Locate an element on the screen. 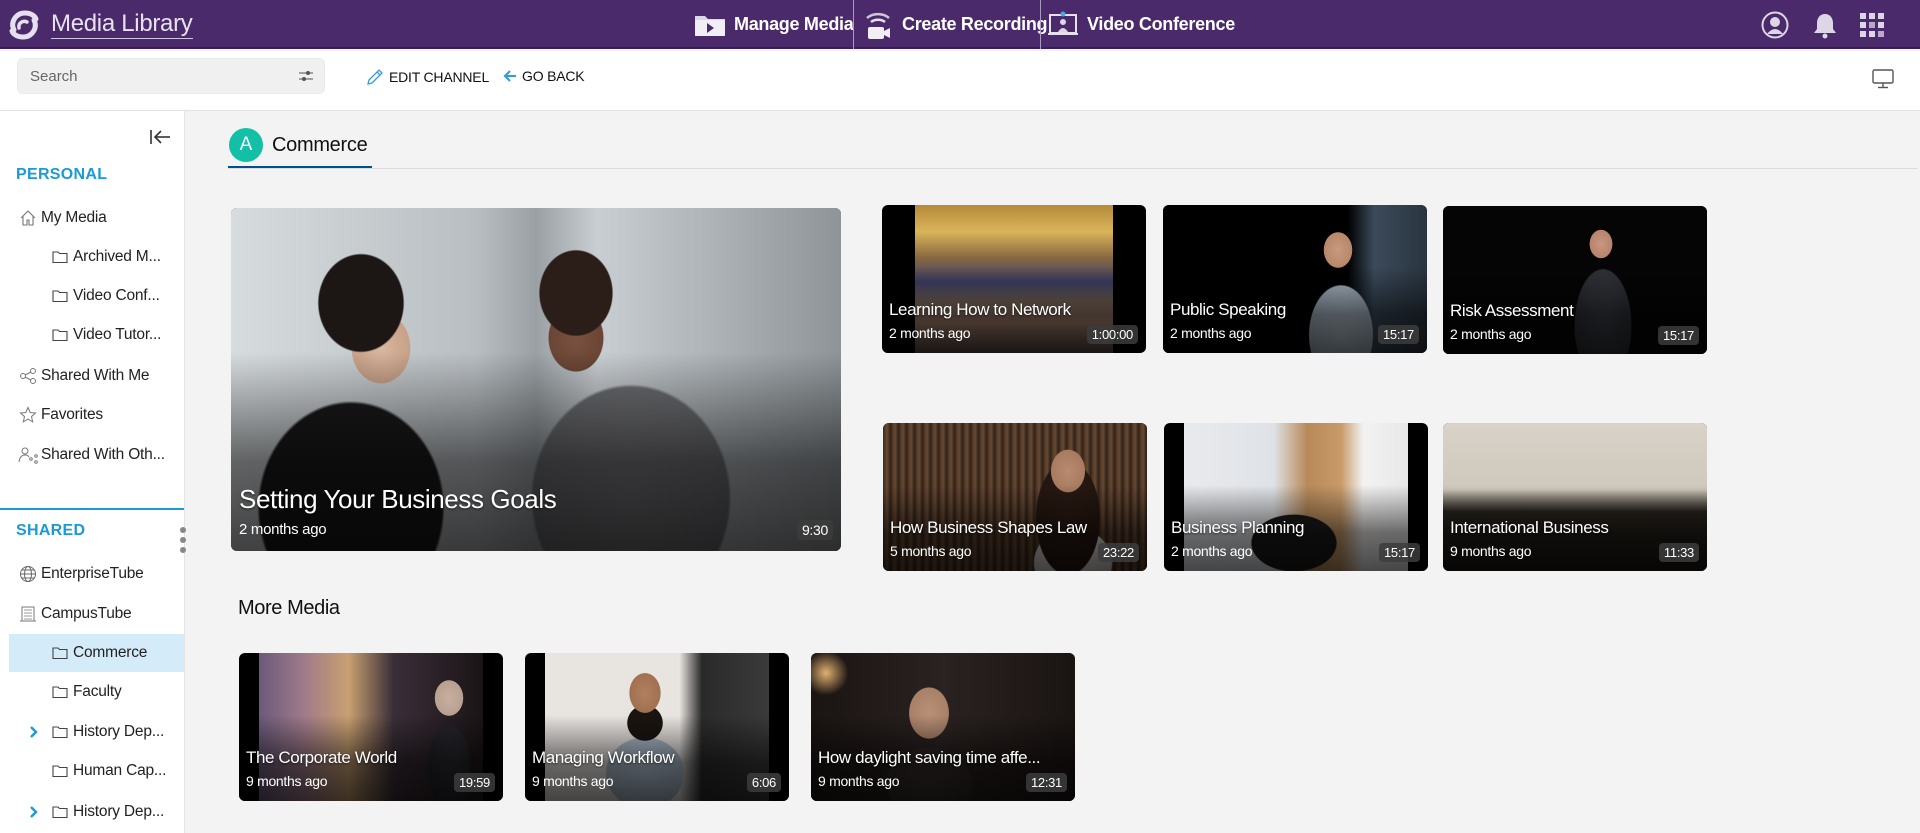 The image size is (1920, 833). video-age: 5 months ago is located at coordinates (931, 551).